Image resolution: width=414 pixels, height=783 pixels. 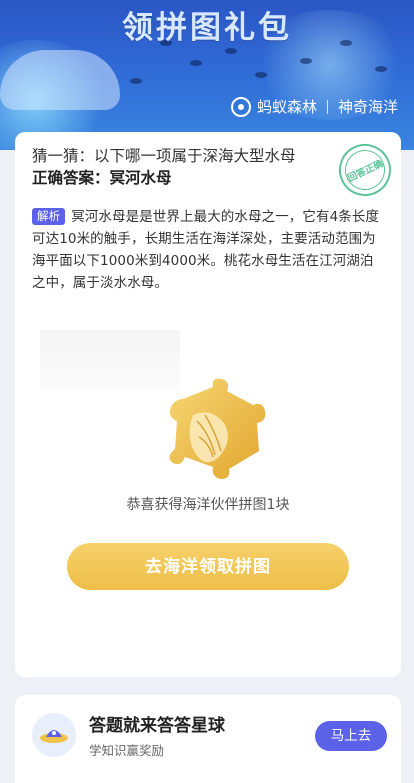 What do you see at coordinates (207, 28) in the screenshot?
I see `banner-title: 领拼图礼包` at bounding box center [207, 28].